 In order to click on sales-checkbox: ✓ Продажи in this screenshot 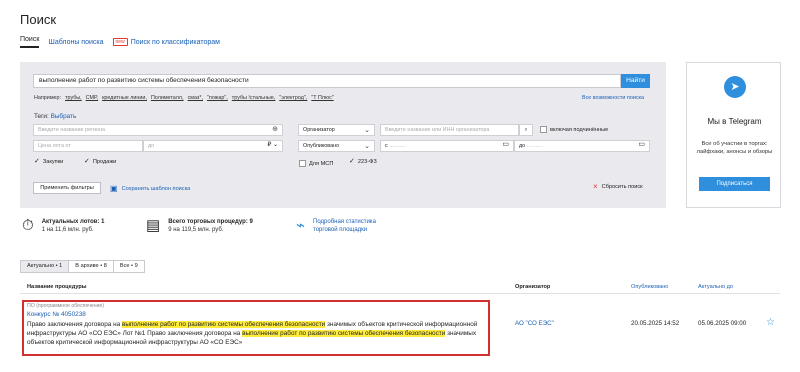, I will do `click(100, 161)`.